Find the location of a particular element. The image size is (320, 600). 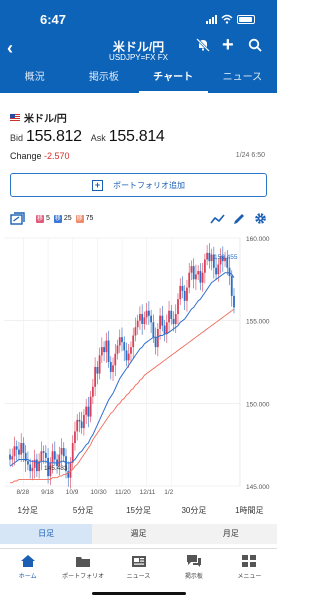

add-portfolio-button: + ポートフォリオ追加 is located at coordinates (138, 185).